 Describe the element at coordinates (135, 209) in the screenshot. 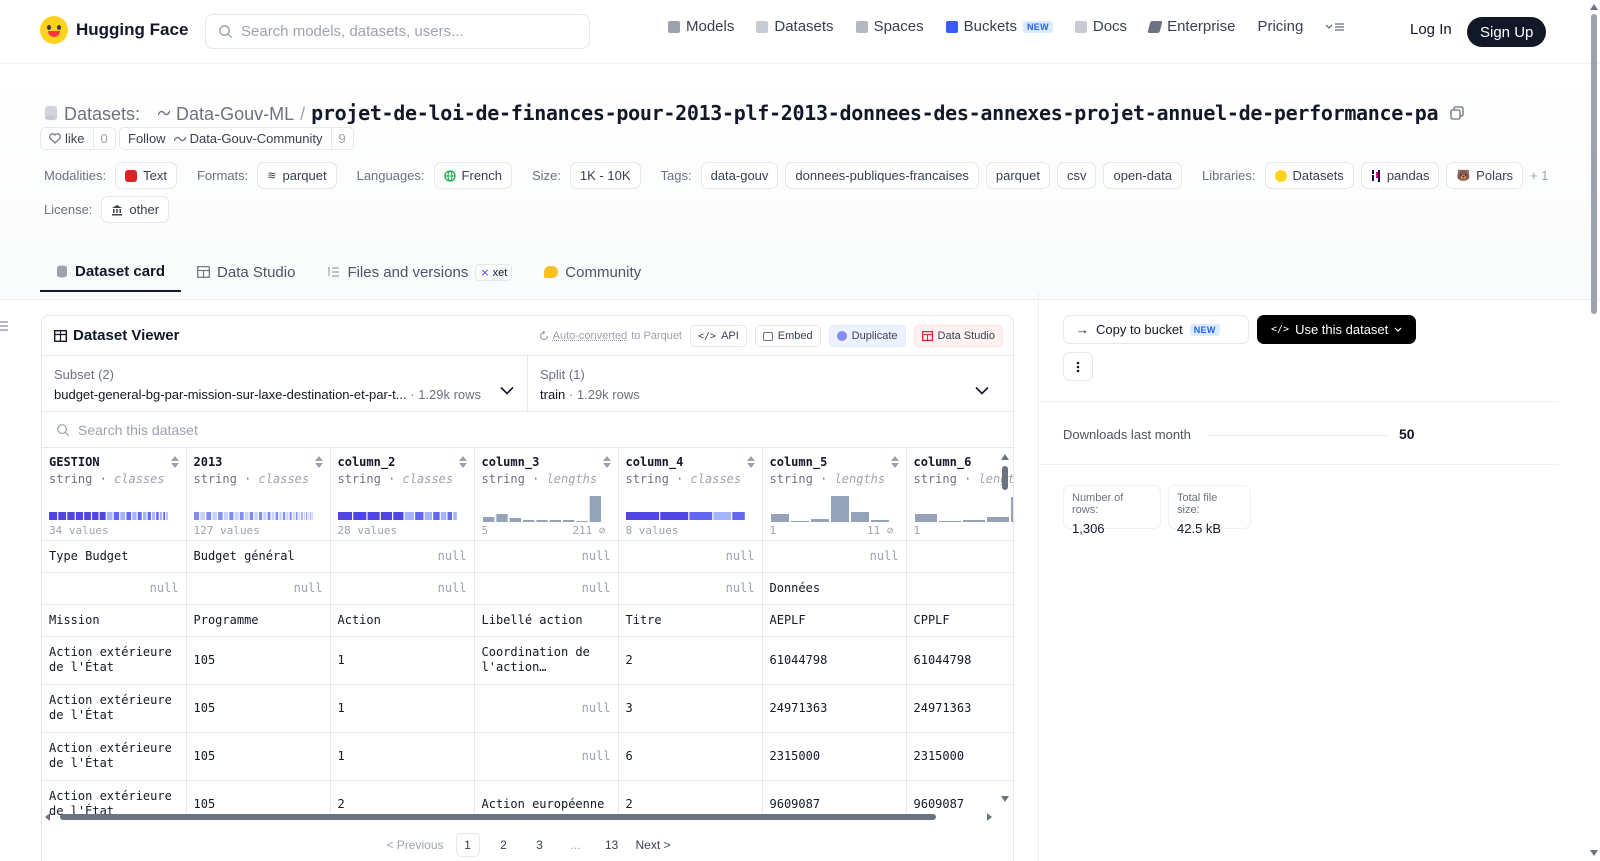

I see `tag-license: other` at that location.